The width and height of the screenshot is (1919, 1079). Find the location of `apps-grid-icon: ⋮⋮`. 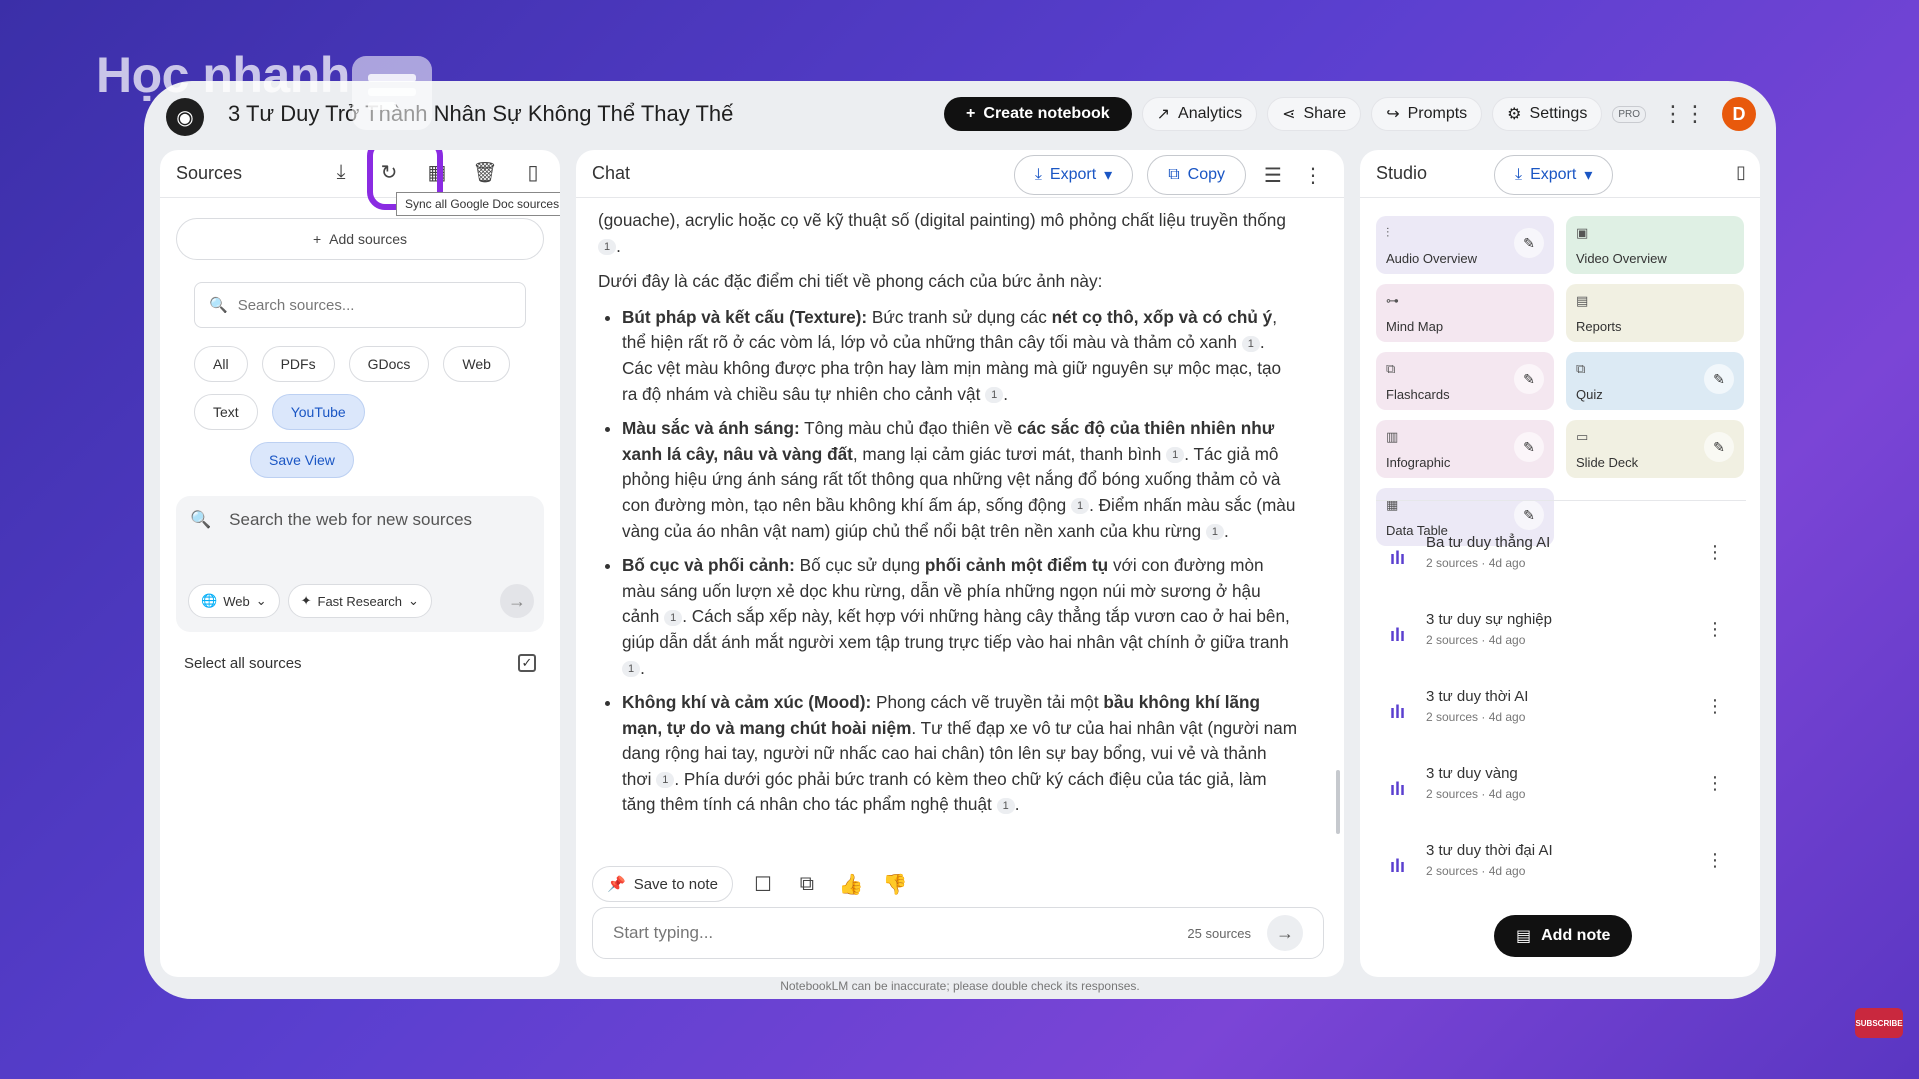

apps-grid-icon: ⋮⋮ is located at coordinates (1684, 114).